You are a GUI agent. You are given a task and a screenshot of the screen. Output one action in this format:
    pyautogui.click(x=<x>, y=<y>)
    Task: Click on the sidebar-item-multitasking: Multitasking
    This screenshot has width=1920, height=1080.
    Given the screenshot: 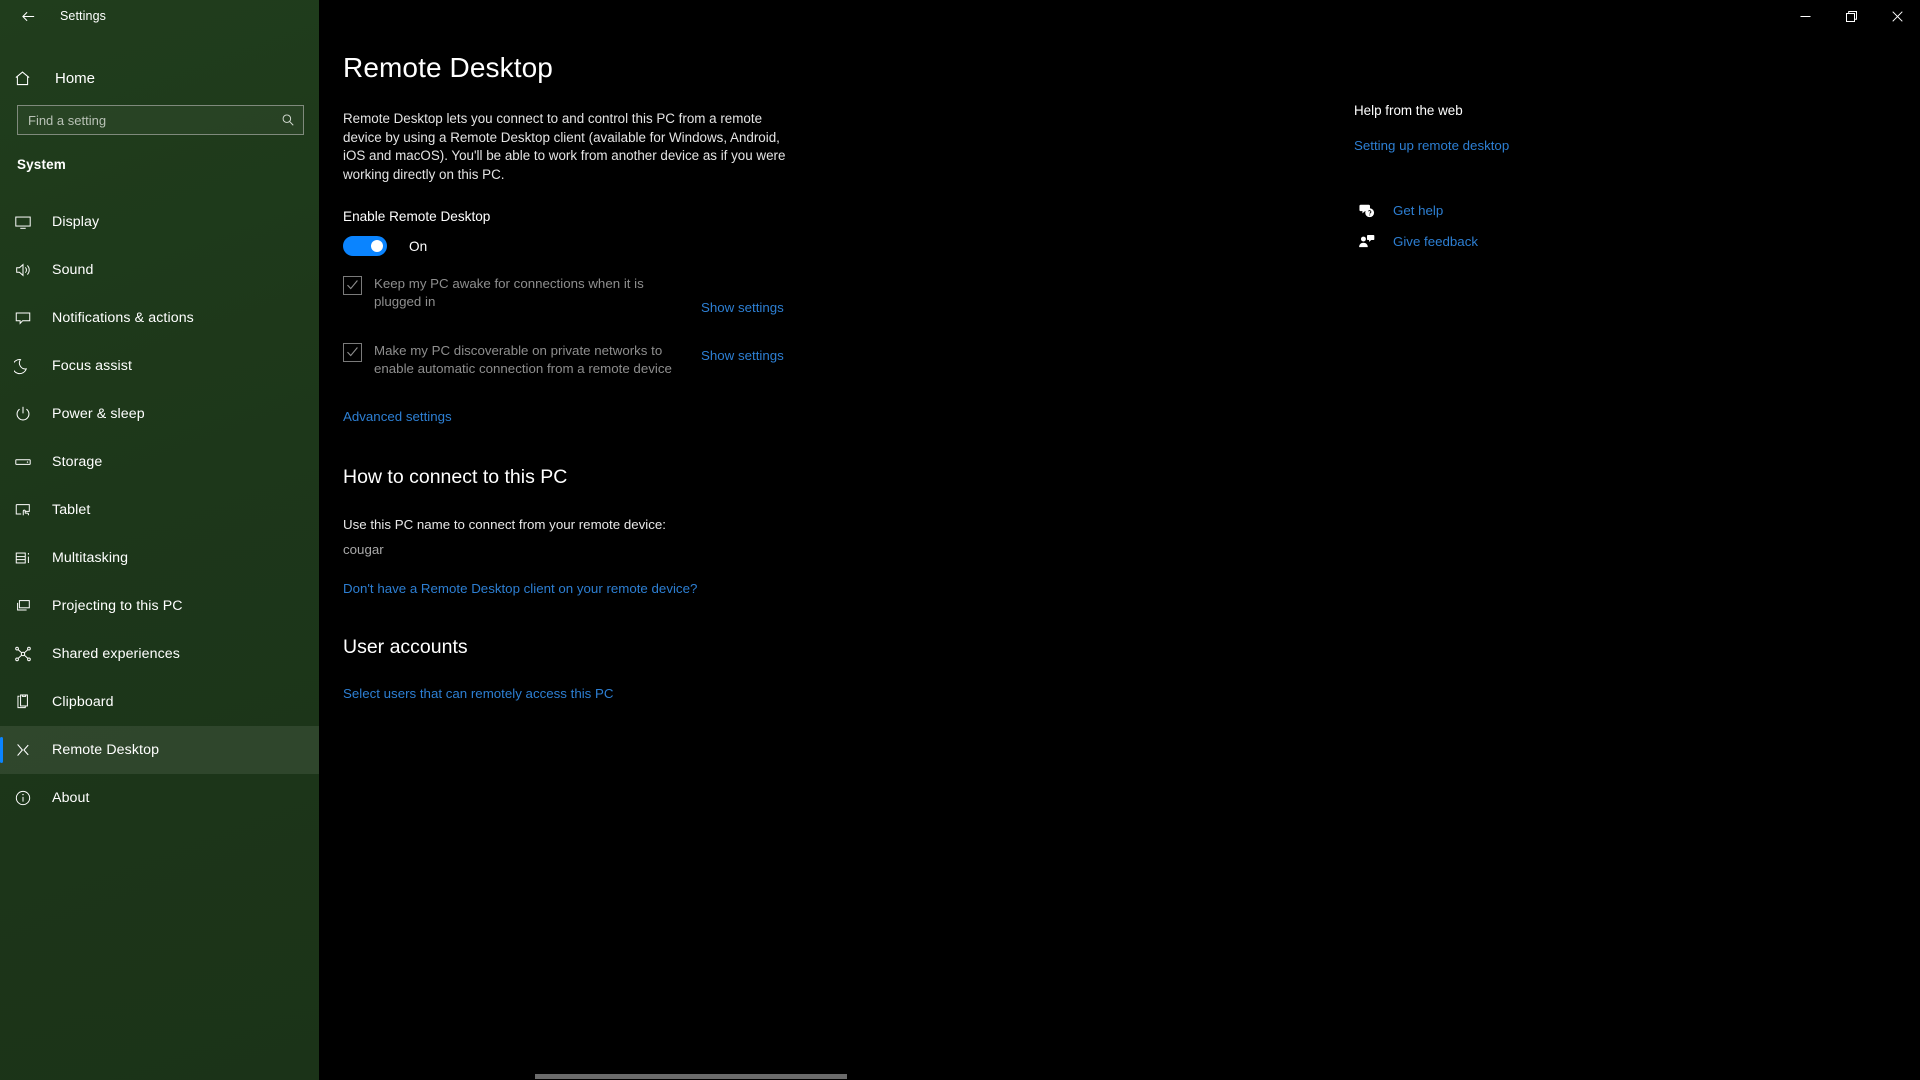 What is the action you would take?
    pyautogui.click(x=159, y=558)
    